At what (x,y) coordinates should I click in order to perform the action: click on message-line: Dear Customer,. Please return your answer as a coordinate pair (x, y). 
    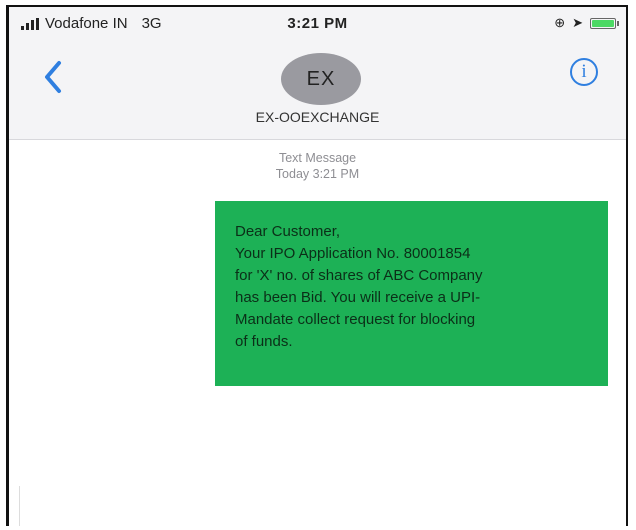
    Looking at the image, I should click on (288, 231).